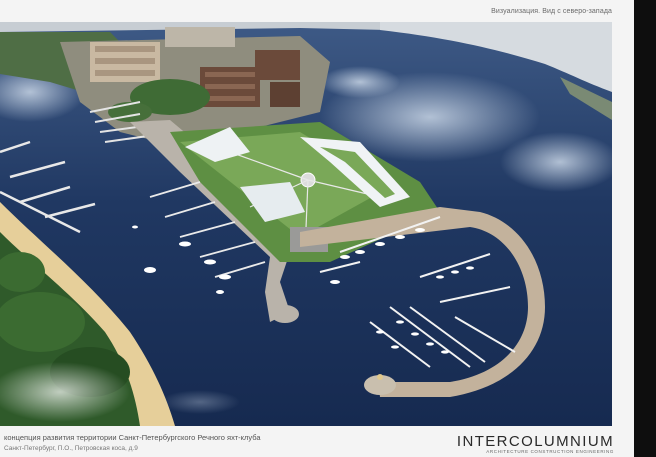 Image resolution: width=656 pixels, height=457 pixels. I want to click on lighthouse, so click(380, 377).